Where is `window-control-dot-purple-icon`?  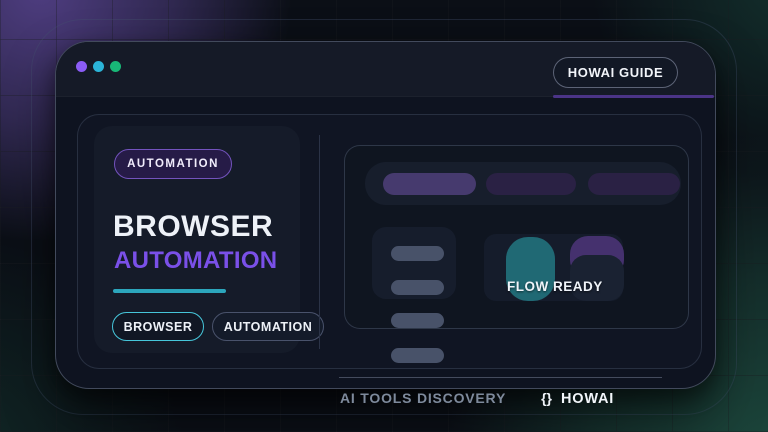
window-control-dot-purple-icon is located at coordinates (81, 66).